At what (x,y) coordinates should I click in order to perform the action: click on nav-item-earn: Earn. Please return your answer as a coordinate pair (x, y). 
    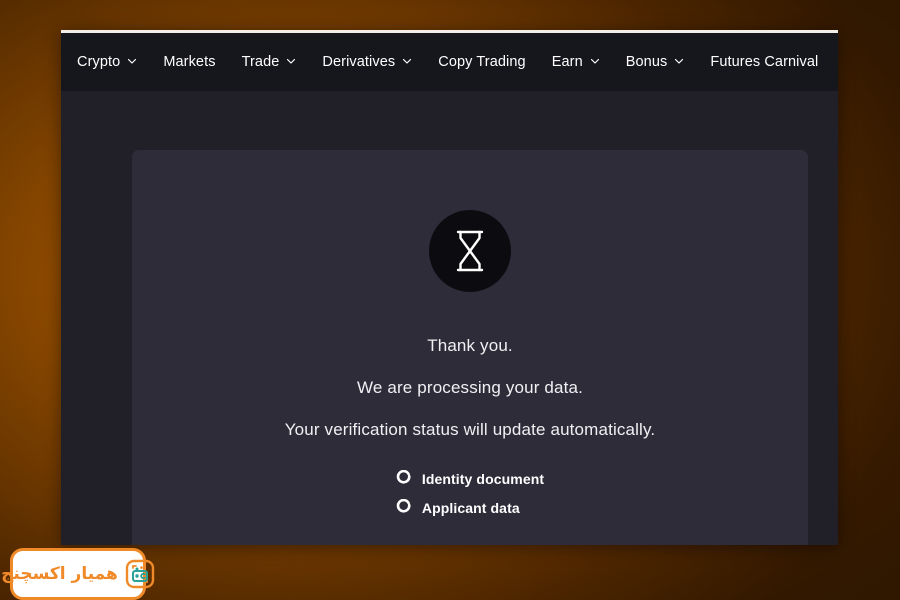
    Looking at the image, I should click on (576, 62).